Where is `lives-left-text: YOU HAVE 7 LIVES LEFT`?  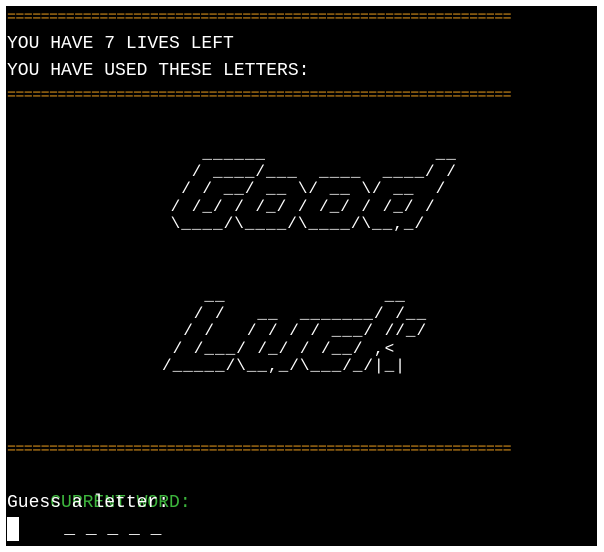
lives-left-text: YOU HAVE 7 LIVES LEFT is located at coordinates (120, 44).